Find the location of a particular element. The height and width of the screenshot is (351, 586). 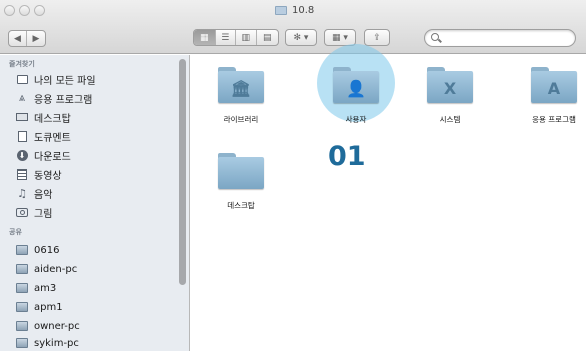

folder-icon is located at coordinates (281, 10).